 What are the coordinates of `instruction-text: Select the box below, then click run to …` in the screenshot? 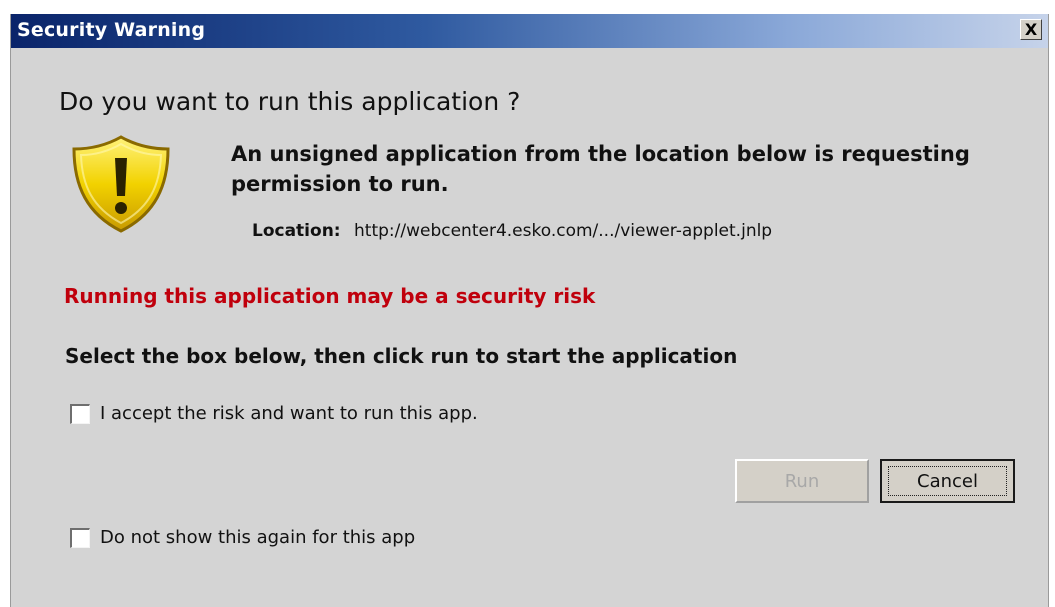 It's located at (401, 356).